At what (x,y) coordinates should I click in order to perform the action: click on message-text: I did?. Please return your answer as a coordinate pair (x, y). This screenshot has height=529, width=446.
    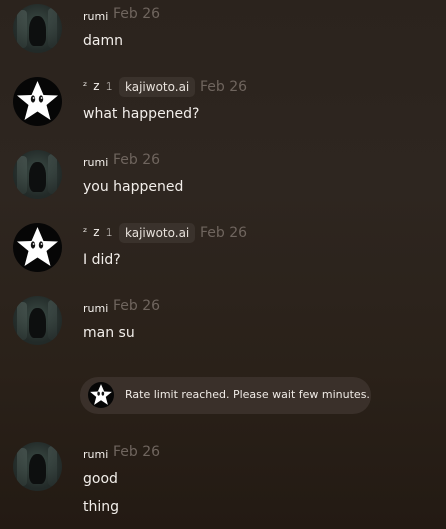
    Looking at the image, I should click on (102, 260).